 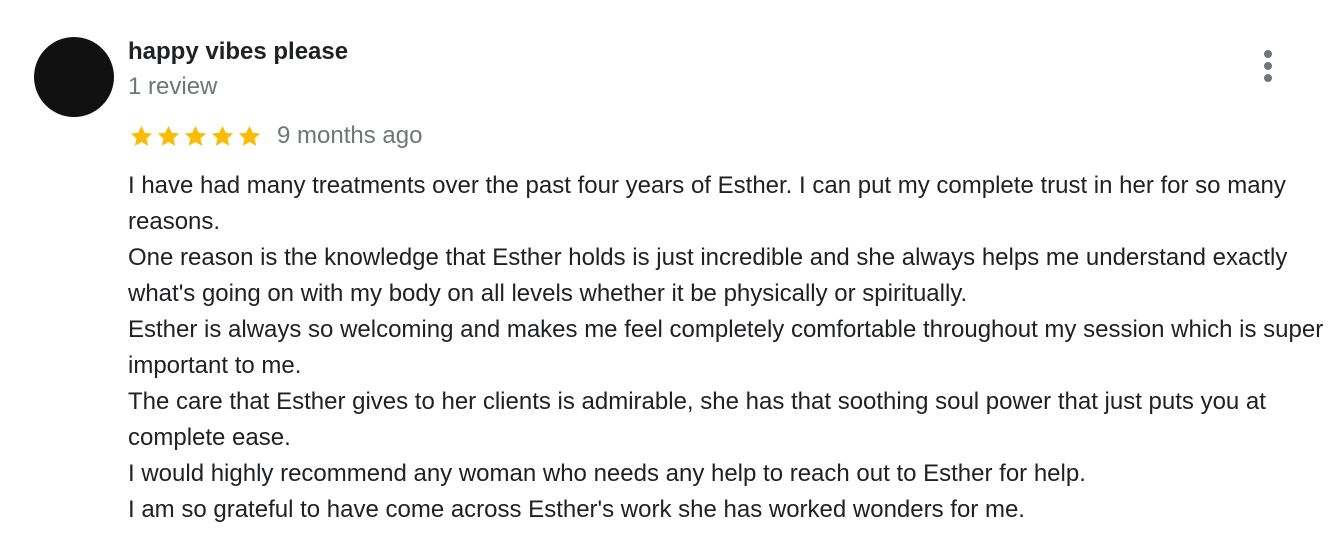 What do you see at coordinates (172, 87) in the screenshot?
I see `review-count: 1 review` at bounding box center [172, 87].